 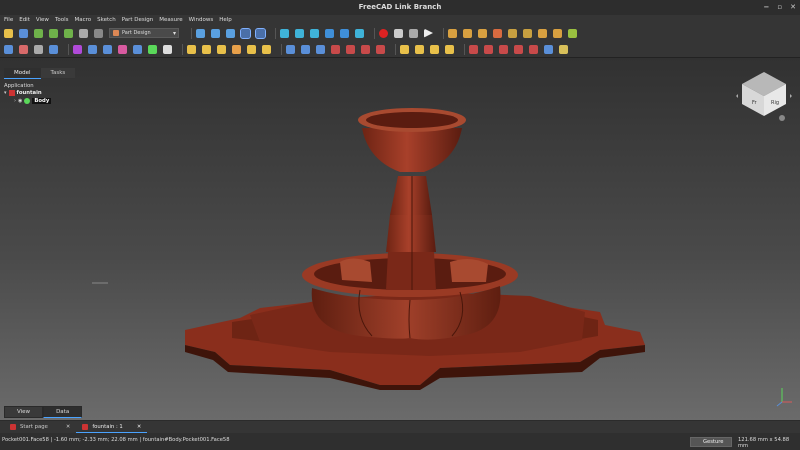 What do you see at coordinates (791, 96) in the screenshot?
I see `navcube-right-arrow-icon` at bounding box center [791, 96].